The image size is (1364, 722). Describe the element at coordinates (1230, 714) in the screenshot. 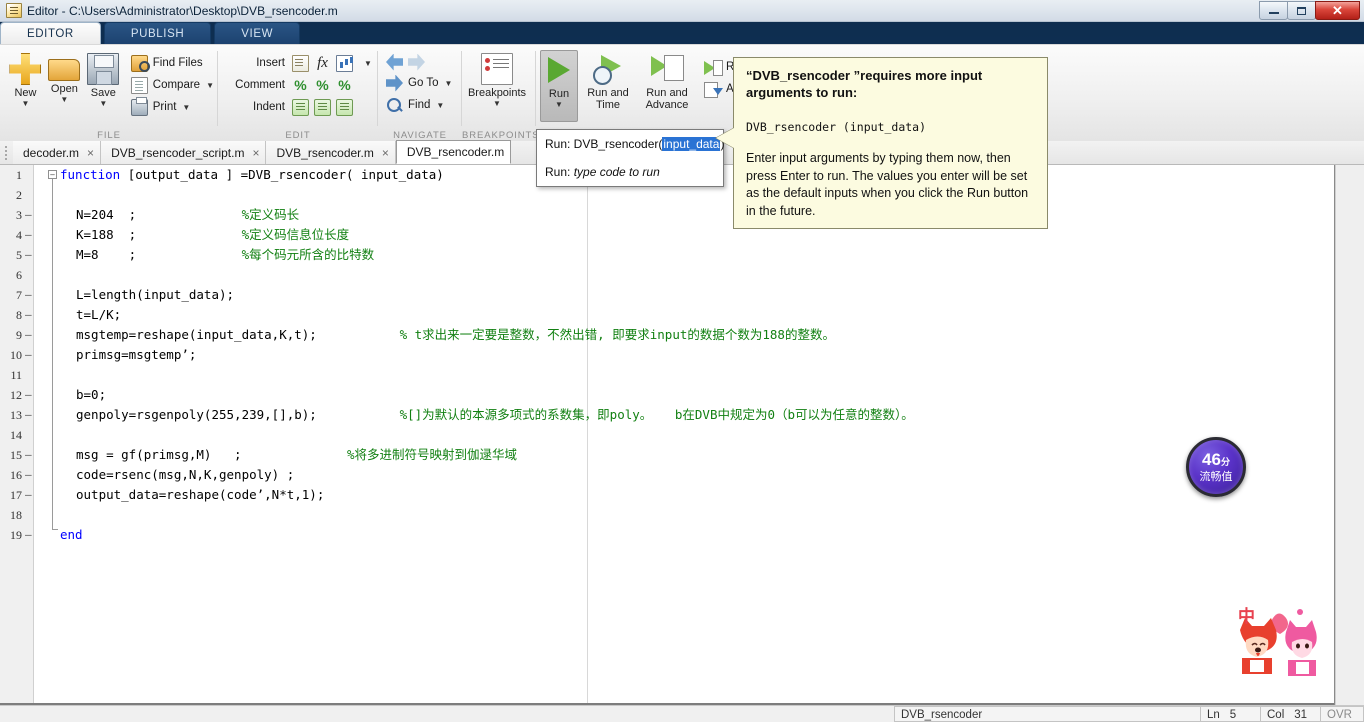

I see `status-line-number: Ln 5` at that location.